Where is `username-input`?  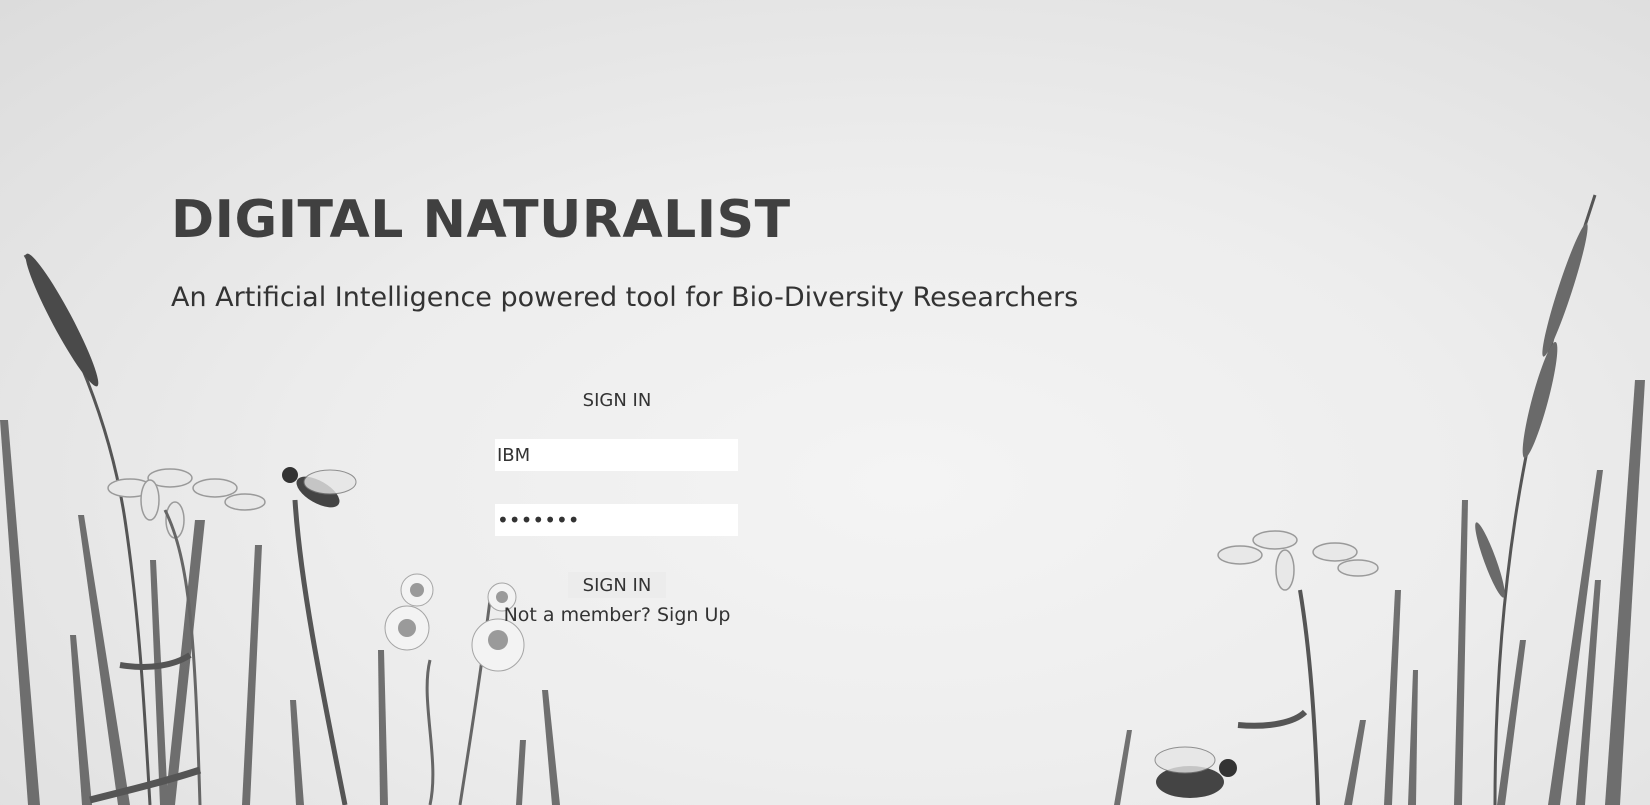
username-input is located at coordinates (616, 455).